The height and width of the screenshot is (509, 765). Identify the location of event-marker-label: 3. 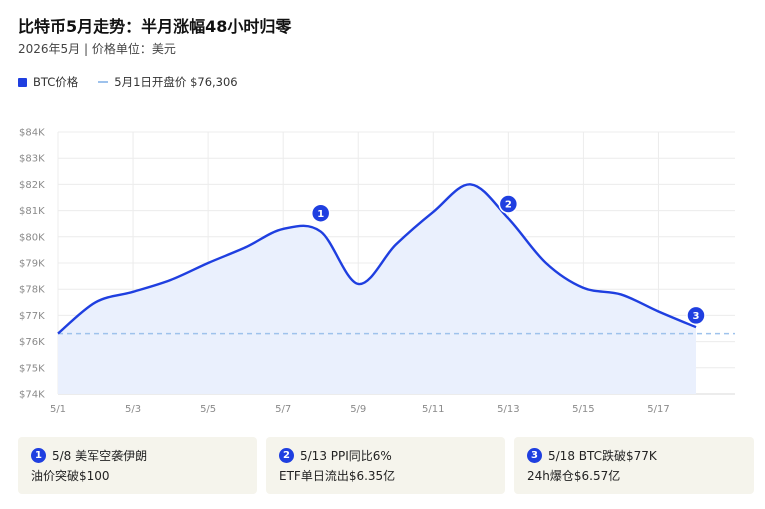
(696, 316).